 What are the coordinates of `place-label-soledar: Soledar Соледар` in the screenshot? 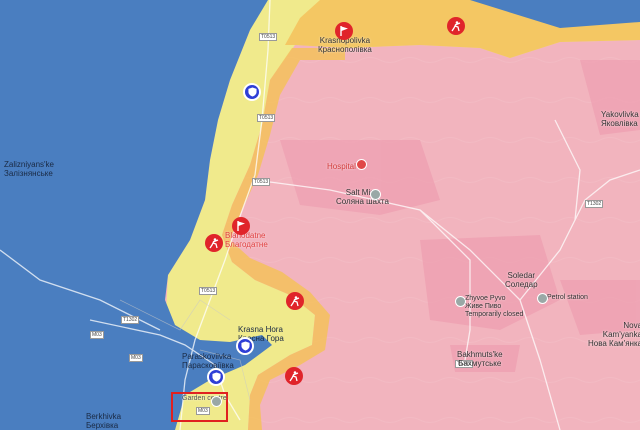 It's located at (521, 280).